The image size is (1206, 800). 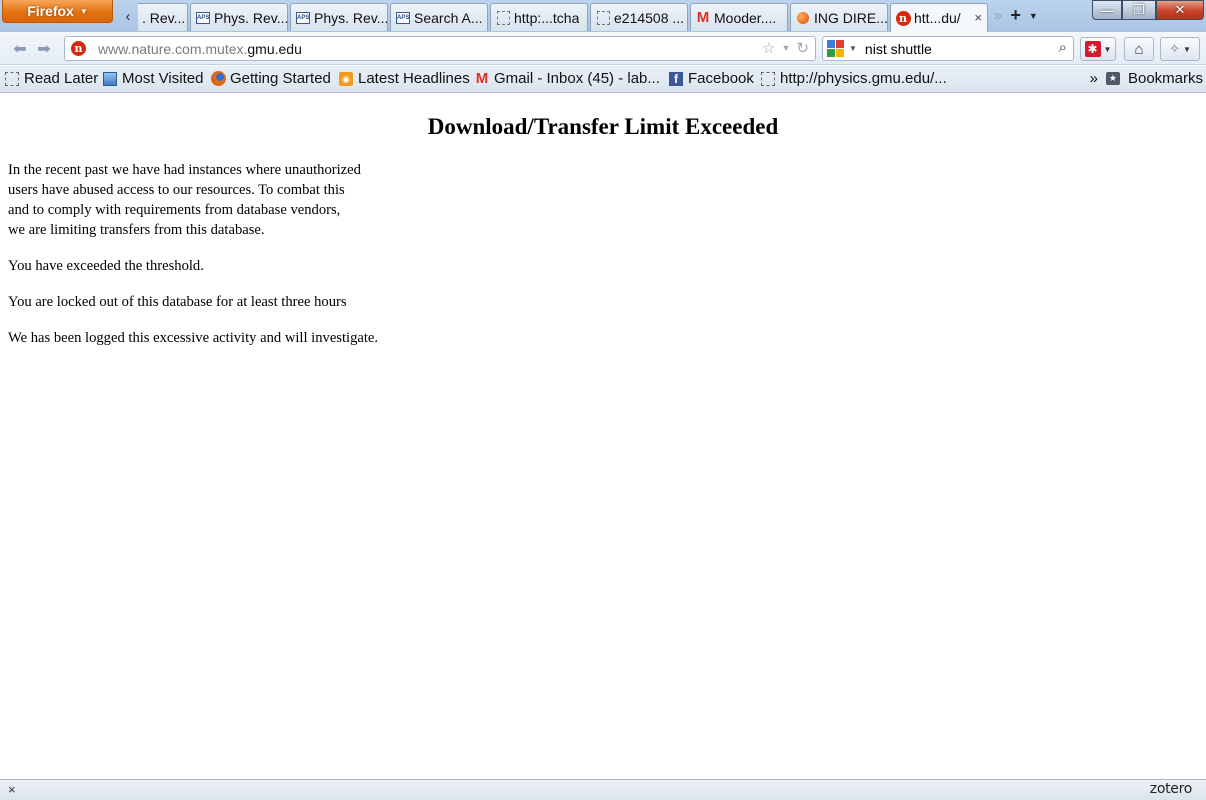 I want to click on bookmark-getting-started: Getting Started, so click(x=270, y=78).